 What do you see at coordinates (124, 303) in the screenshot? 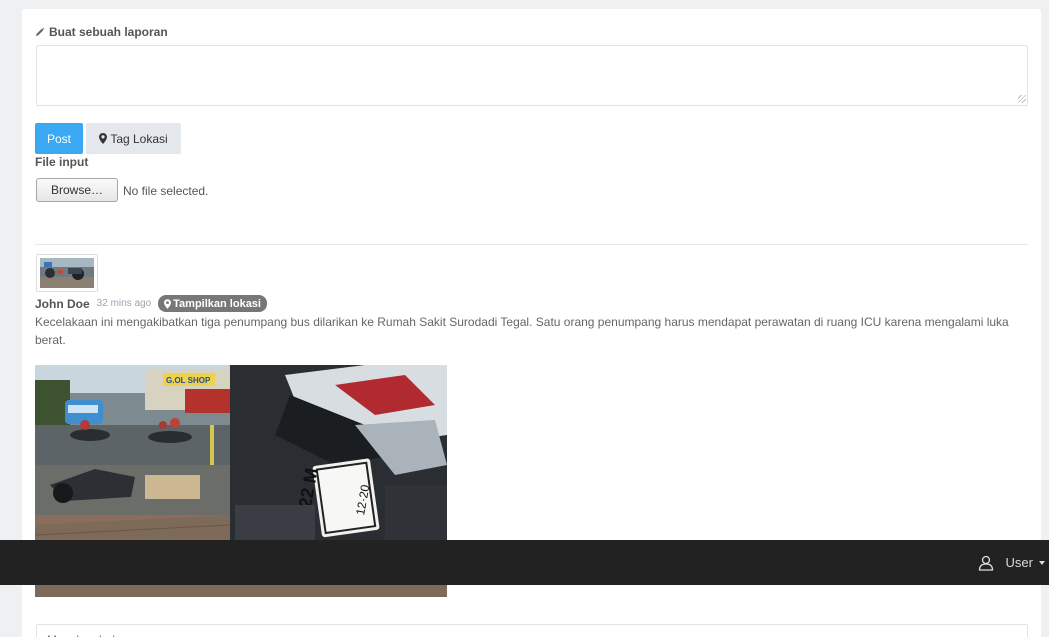
I see `post-timestamp: 32 mins ago` at bounding box center [124, 303].